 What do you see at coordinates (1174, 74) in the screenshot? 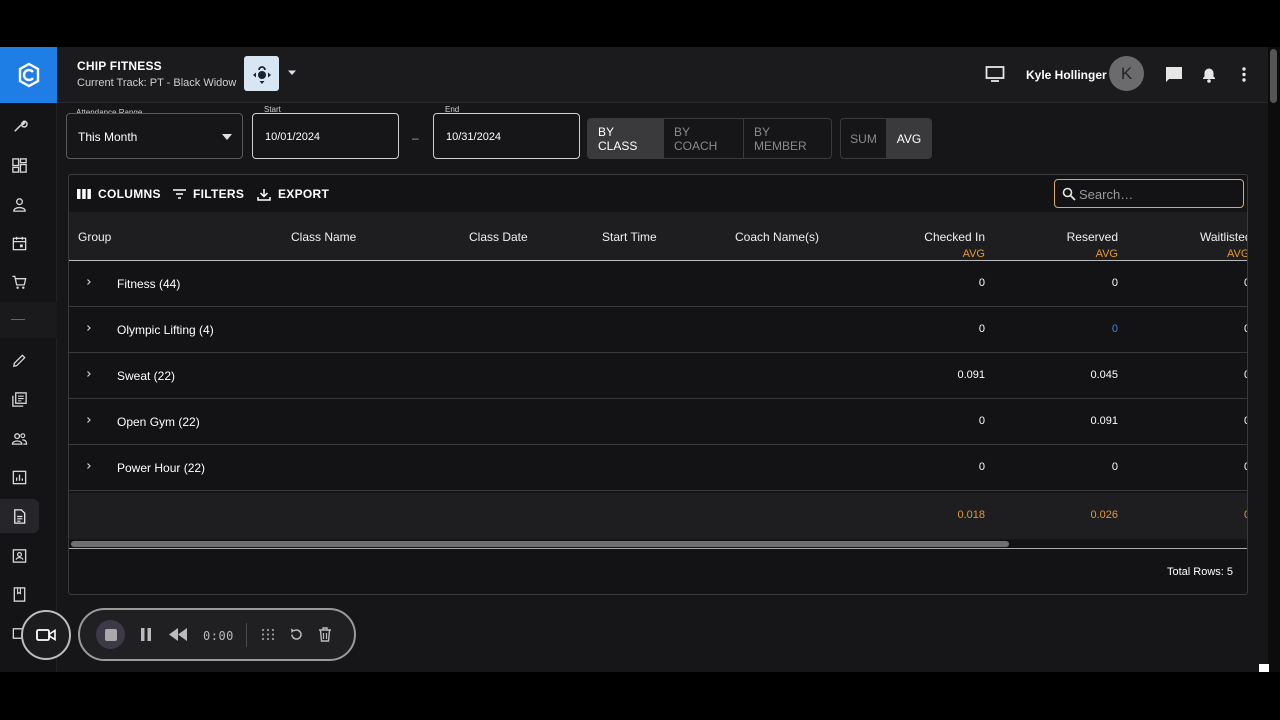
I see `chat-icon` at bounding box center [1174, 74].